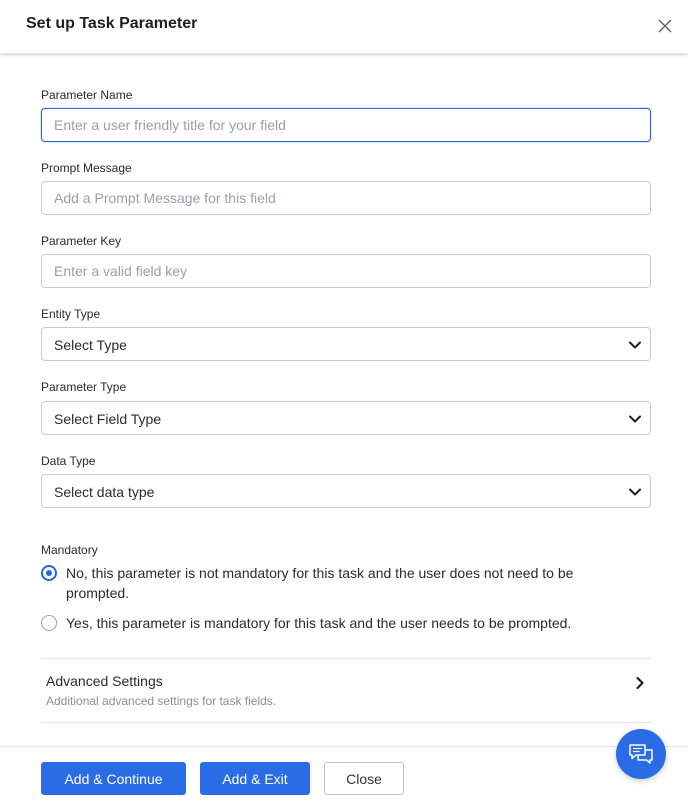  Describe the element at coordinates (255, 778) in the screenshot. I see `add-exit-button: Add & Exit` at that location.